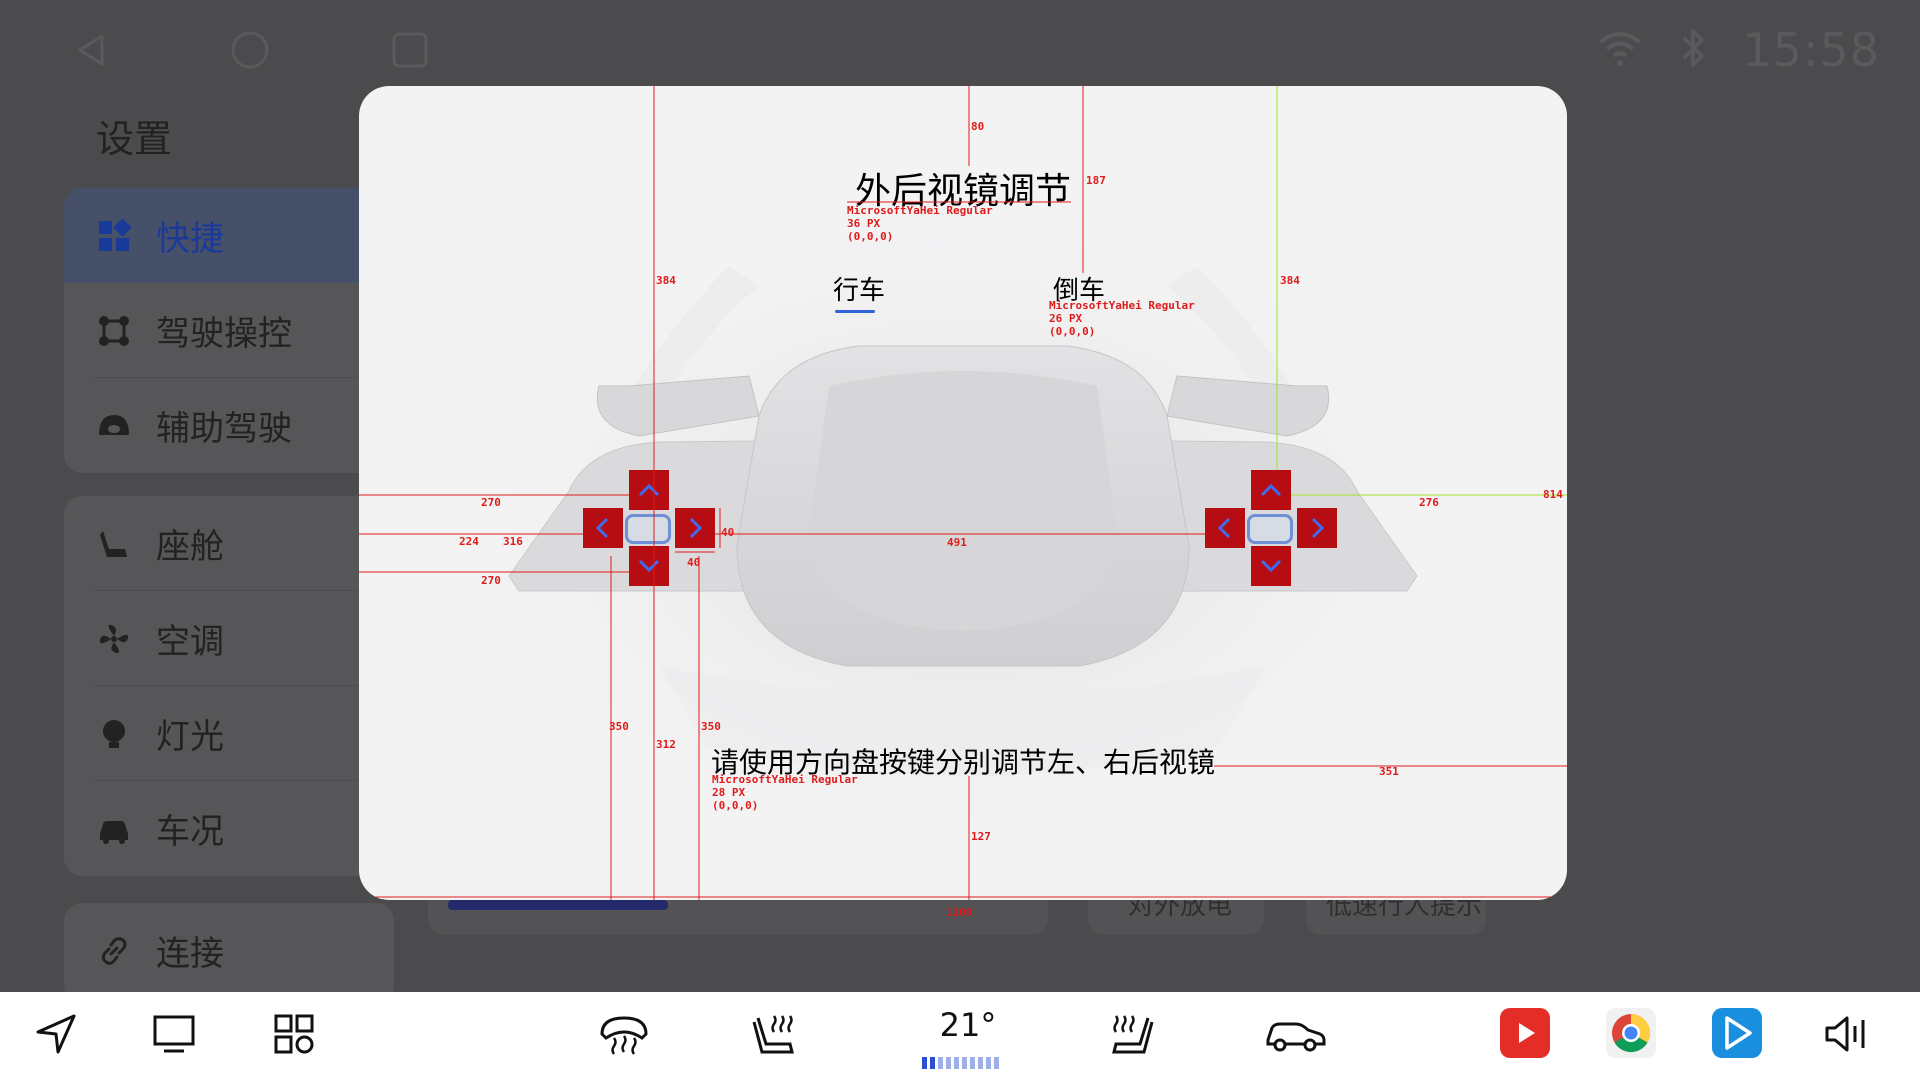  What do you see at coordinates (114, 426) in the screenshot?
I see `assist-drive-icon` at bounding box center [114, 426].